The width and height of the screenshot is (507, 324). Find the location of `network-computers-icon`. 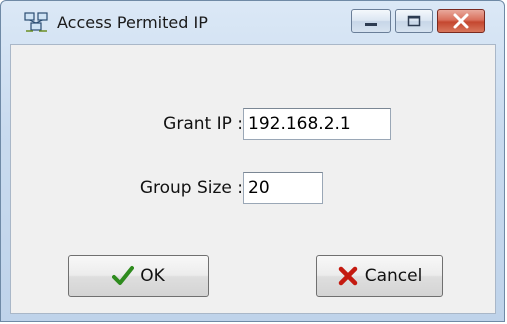

network-computers-icon is located at coordinates (37, 22).